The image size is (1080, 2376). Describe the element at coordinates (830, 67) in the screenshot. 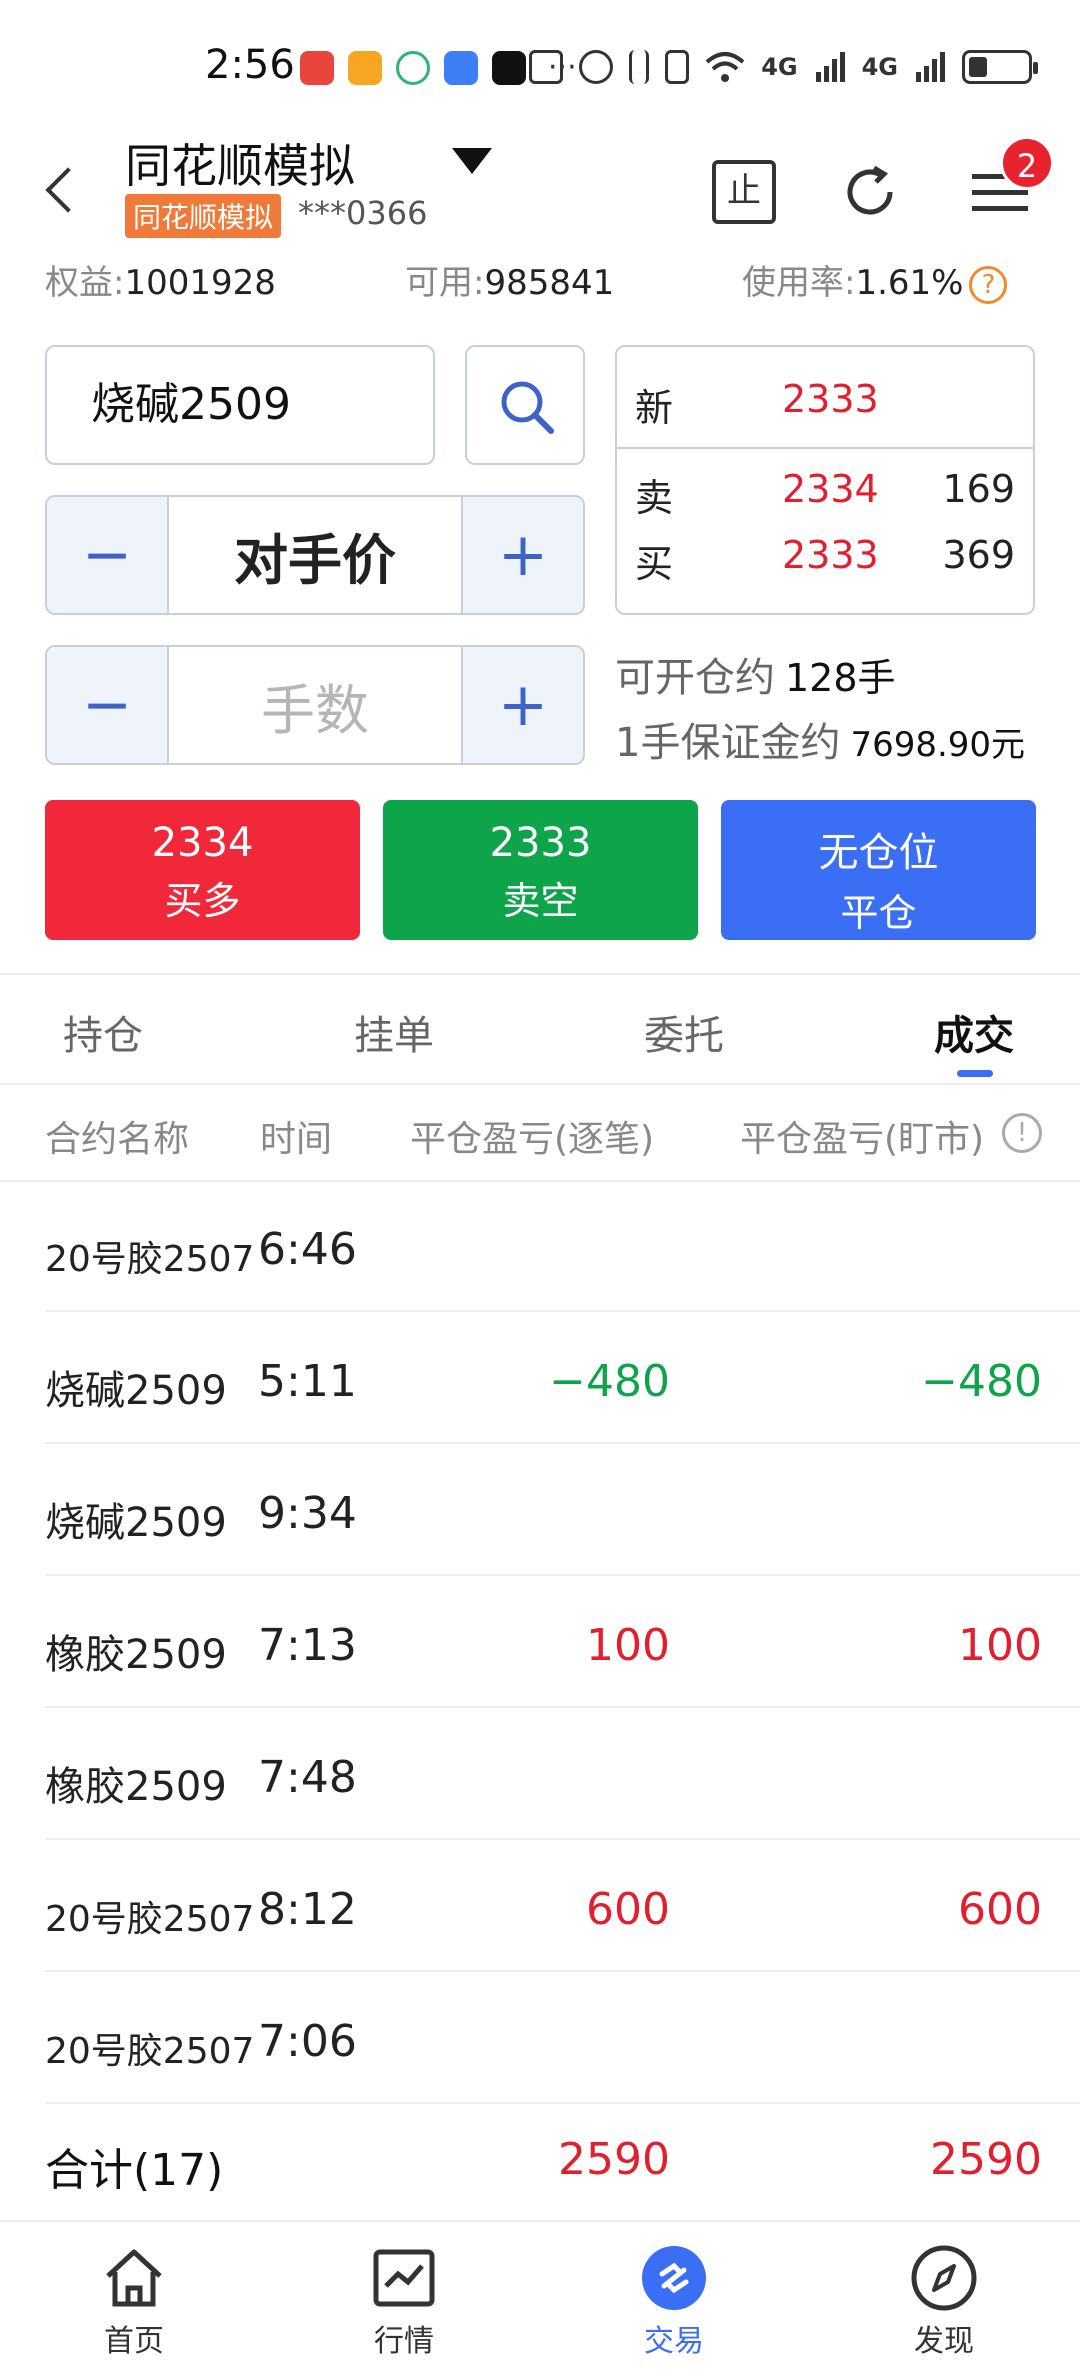

I see `signal-bars-1-icon` at that location.